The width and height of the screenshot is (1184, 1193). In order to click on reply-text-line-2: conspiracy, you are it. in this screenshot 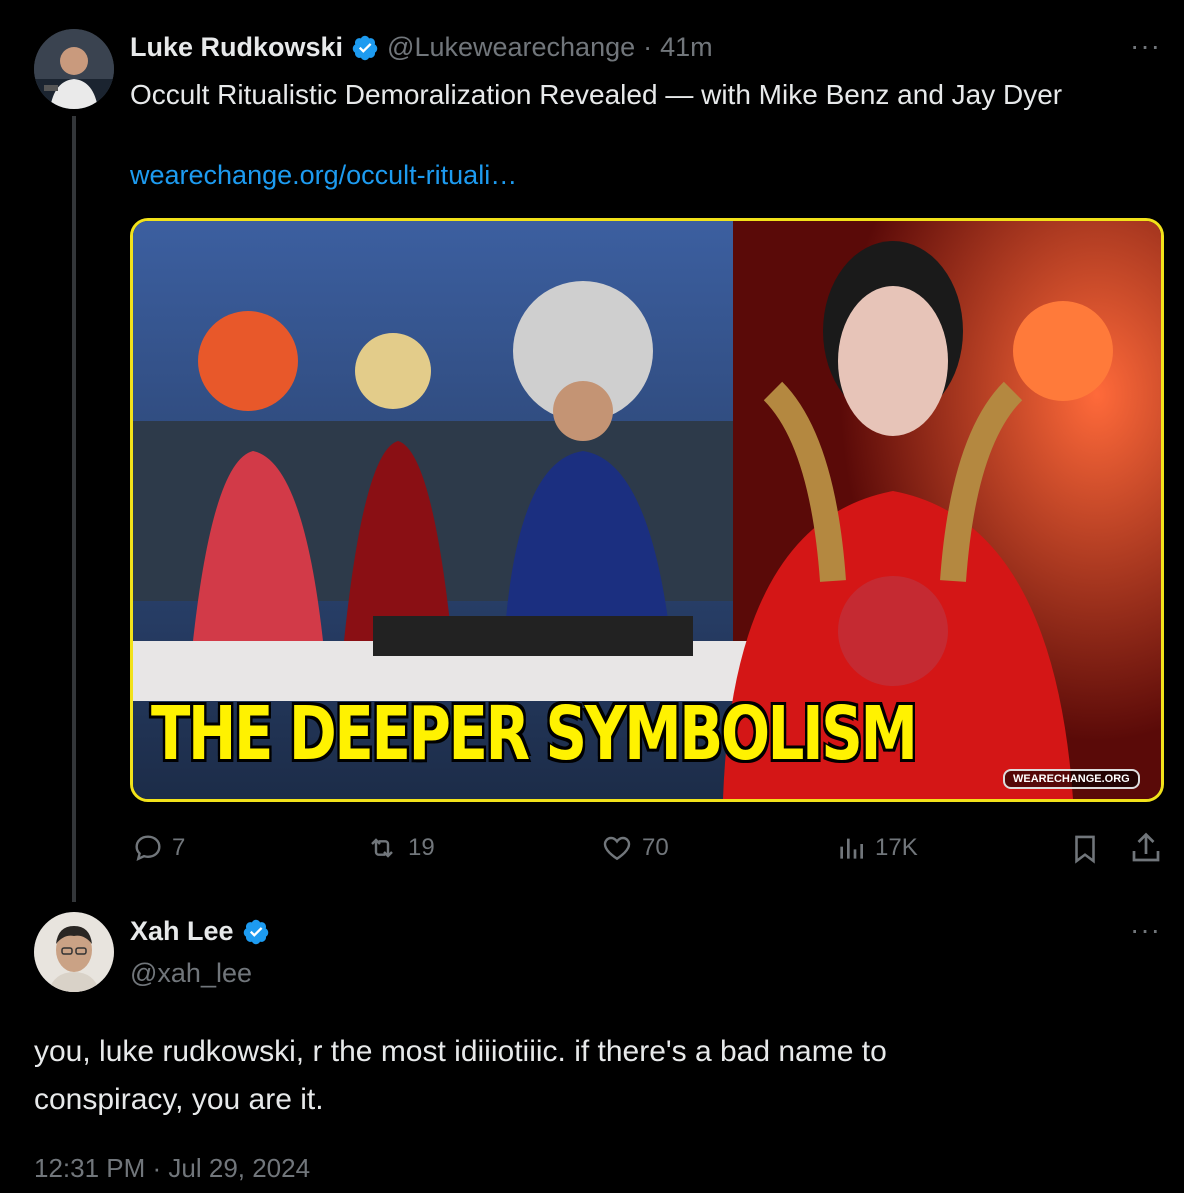, I will do `click(179, 1099)`.